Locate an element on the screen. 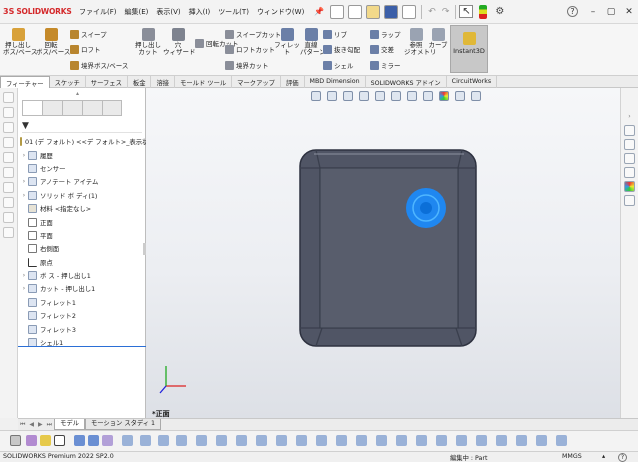 The height and width of the screenshot is (462, 638). restore-button: ▢ is located at coordinates (611, 12).